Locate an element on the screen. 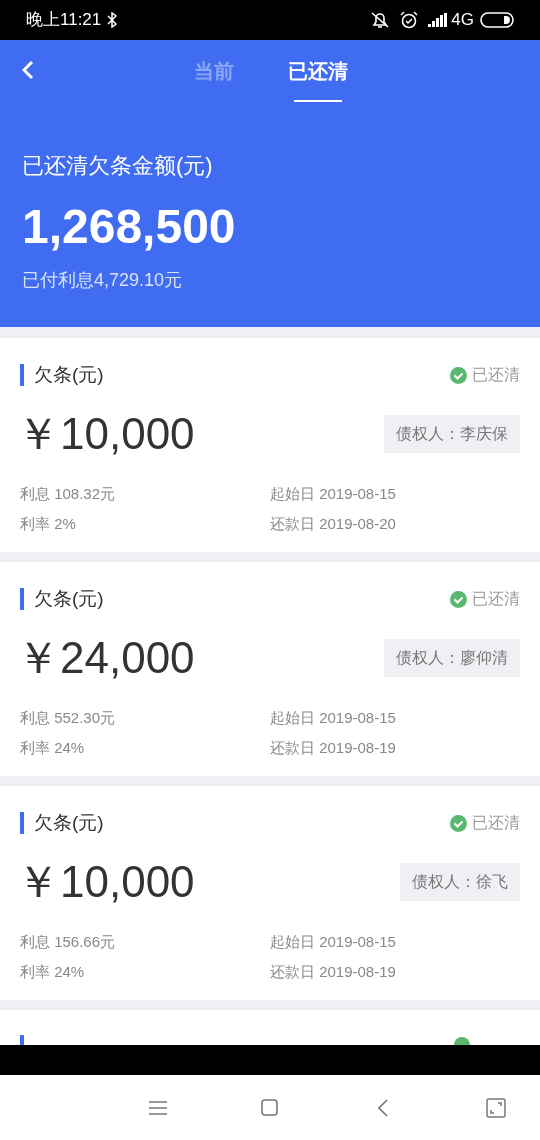 This screenshot has height=1140, width=540. status-time: 晚上11:21 is located at coordinates (64, 20).